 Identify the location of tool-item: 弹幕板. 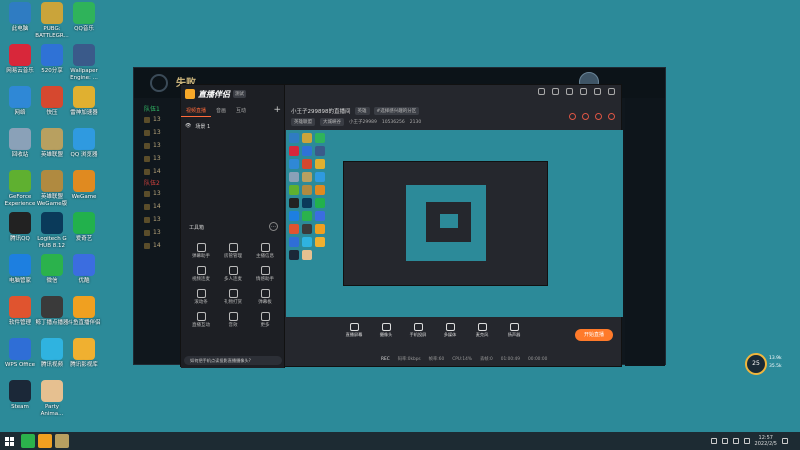
(265, 298).